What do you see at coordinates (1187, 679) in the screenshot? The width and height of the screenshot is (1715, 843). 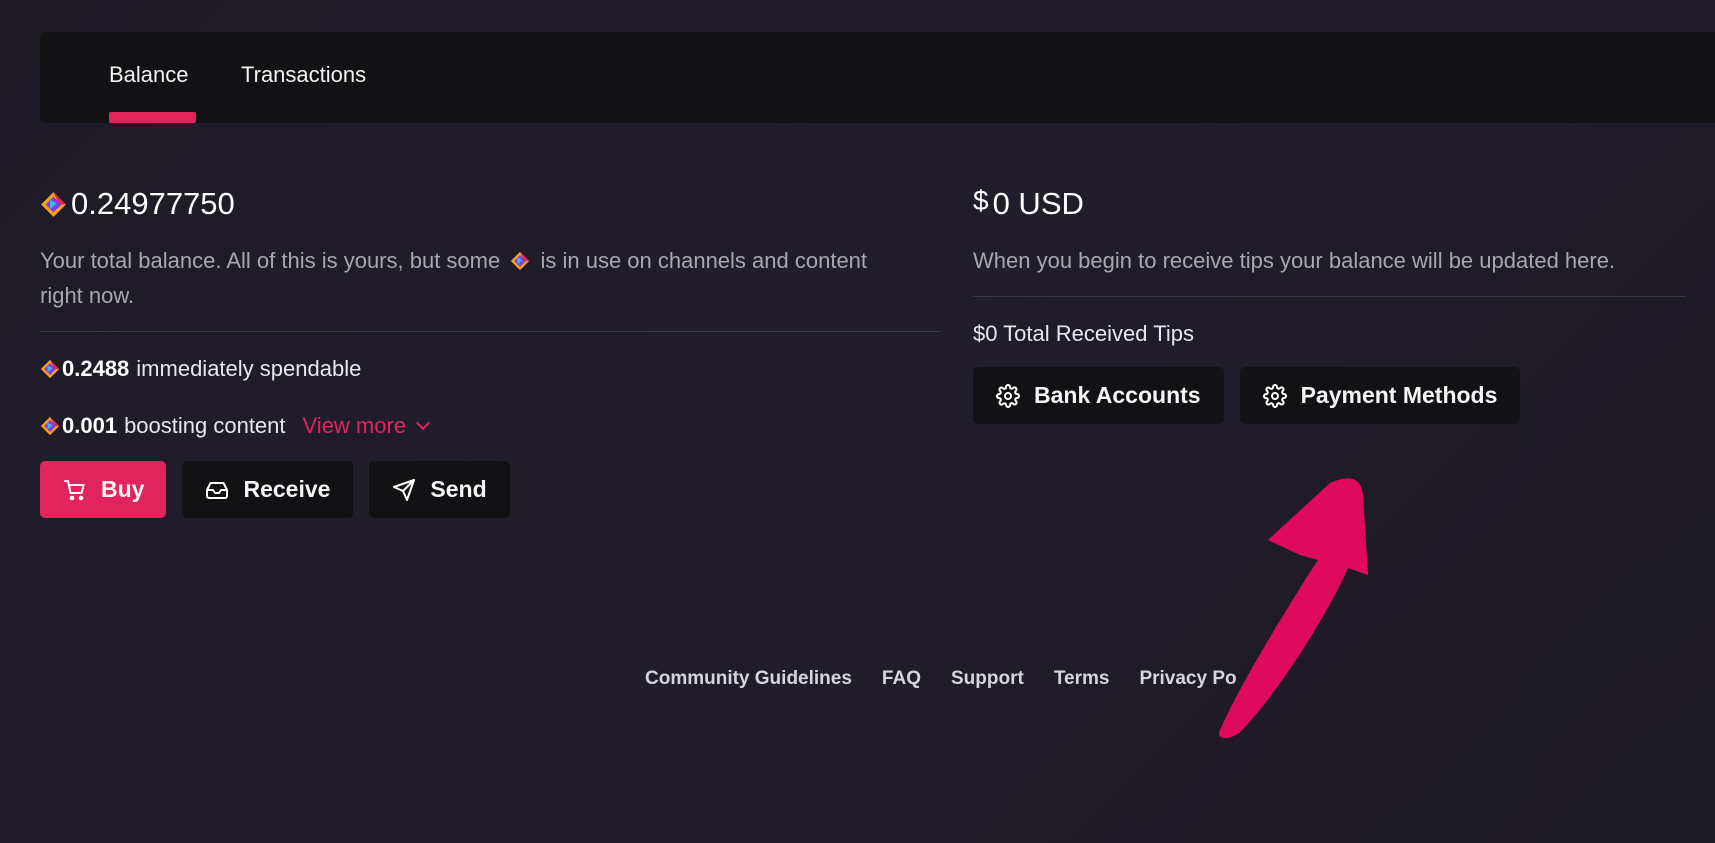 I see `footer-link-privacy: Privacy Po` at bounding box center [1187, 679].